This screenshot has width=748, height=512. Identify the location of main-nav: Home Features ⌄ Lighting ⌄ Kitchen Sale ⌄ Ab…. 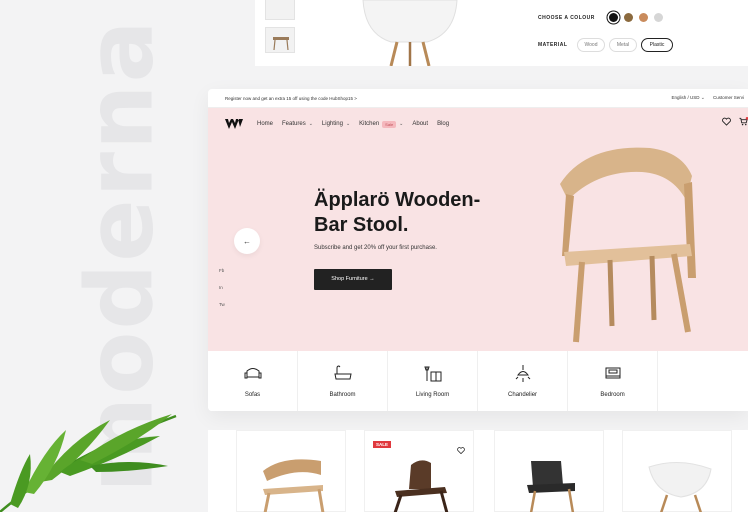
(337, 124).